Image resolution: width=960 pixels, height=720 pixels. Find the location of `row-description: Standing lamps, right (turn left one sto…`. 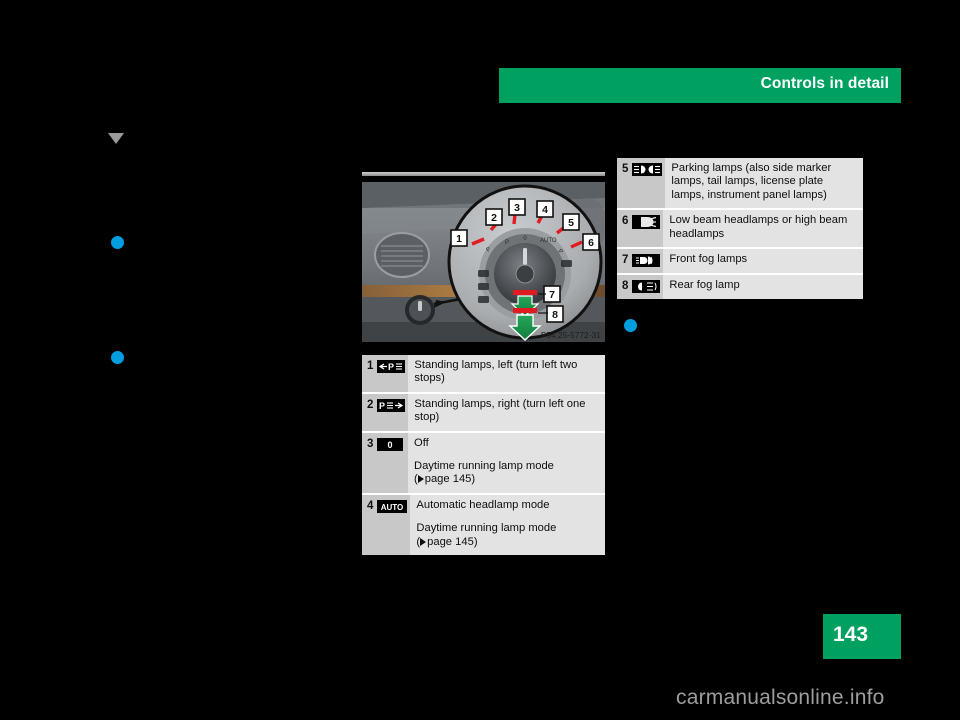

row-description: Standing lamps, right (turn left one sto… is located at coordinates (500, 410).